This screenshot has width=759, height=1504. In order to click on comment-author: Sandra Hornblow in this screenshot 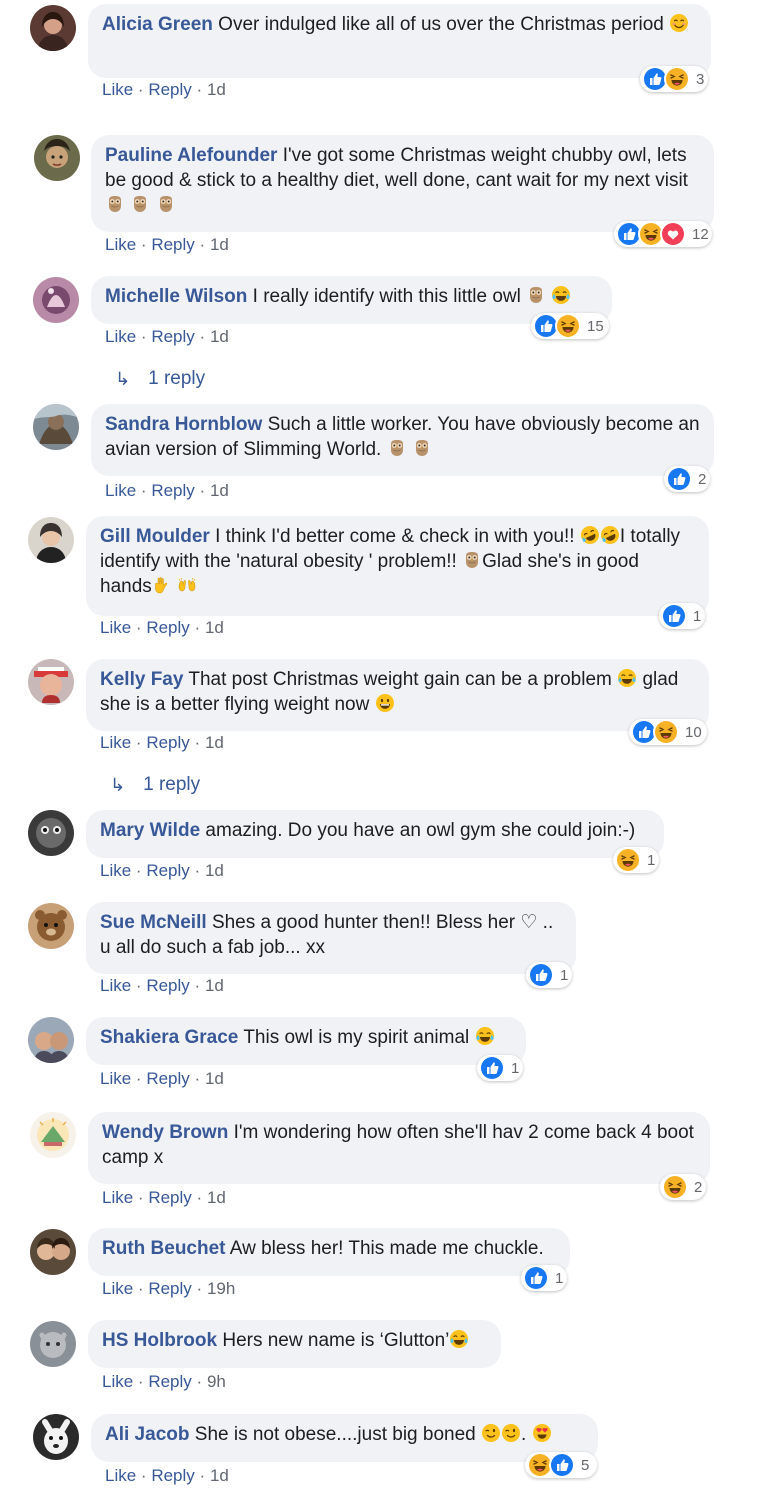, I will do `click(183, 424)`.